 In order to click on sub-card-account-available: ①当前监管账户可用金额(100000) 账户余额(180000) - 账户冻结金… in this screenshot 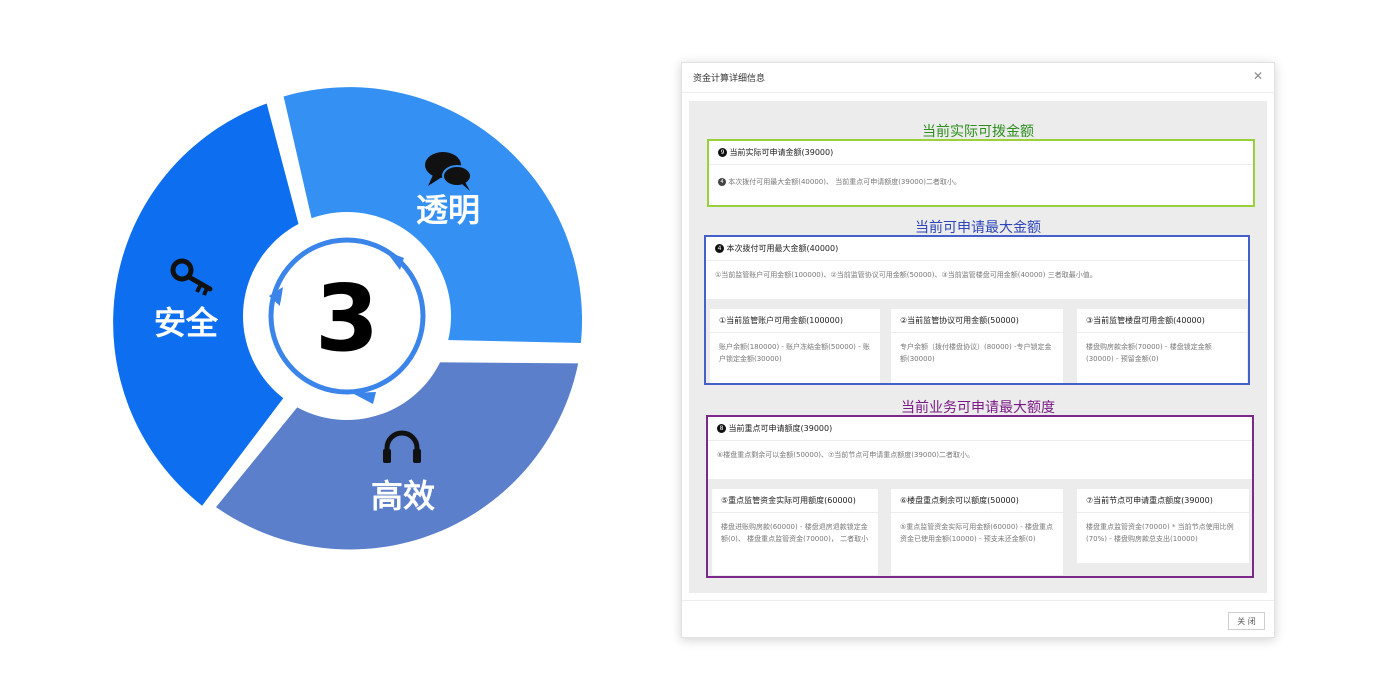, I will do `click(795, 346)`.